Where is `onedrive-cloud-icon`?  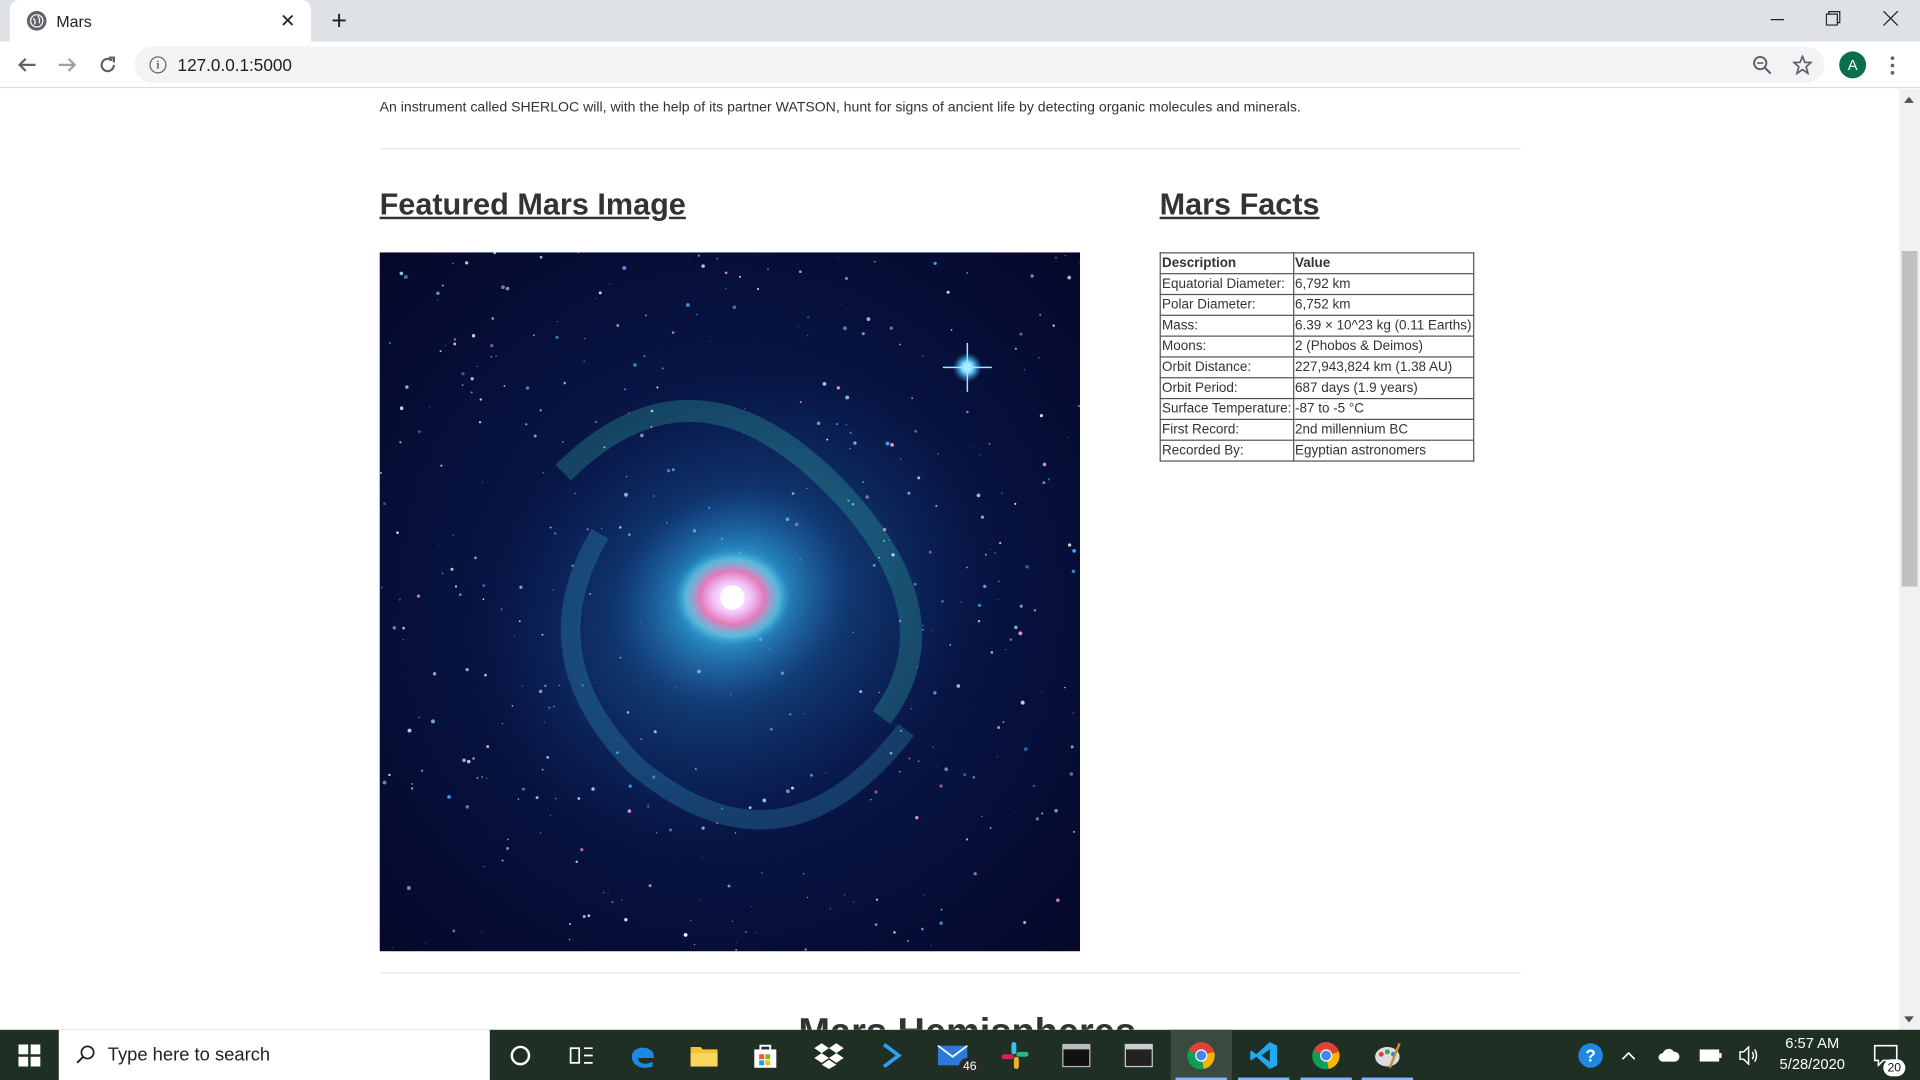
onedrive-cloud-icon is located at coordinates (1669, 1055).